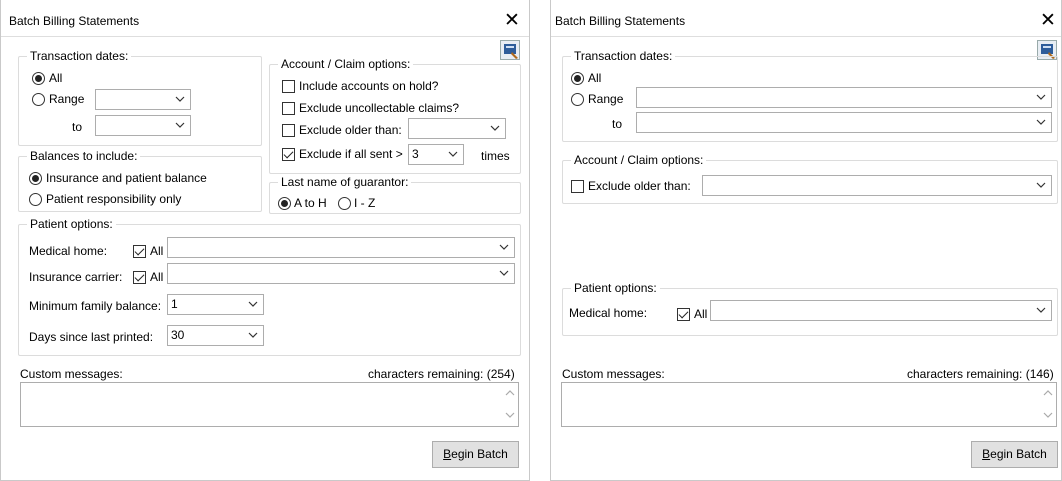  What do you see at coordinates (126, 178) in the screenshot?
I see `insurance-patient-balance-label: Insurance and patient balance` at bounding box center [126, 178].